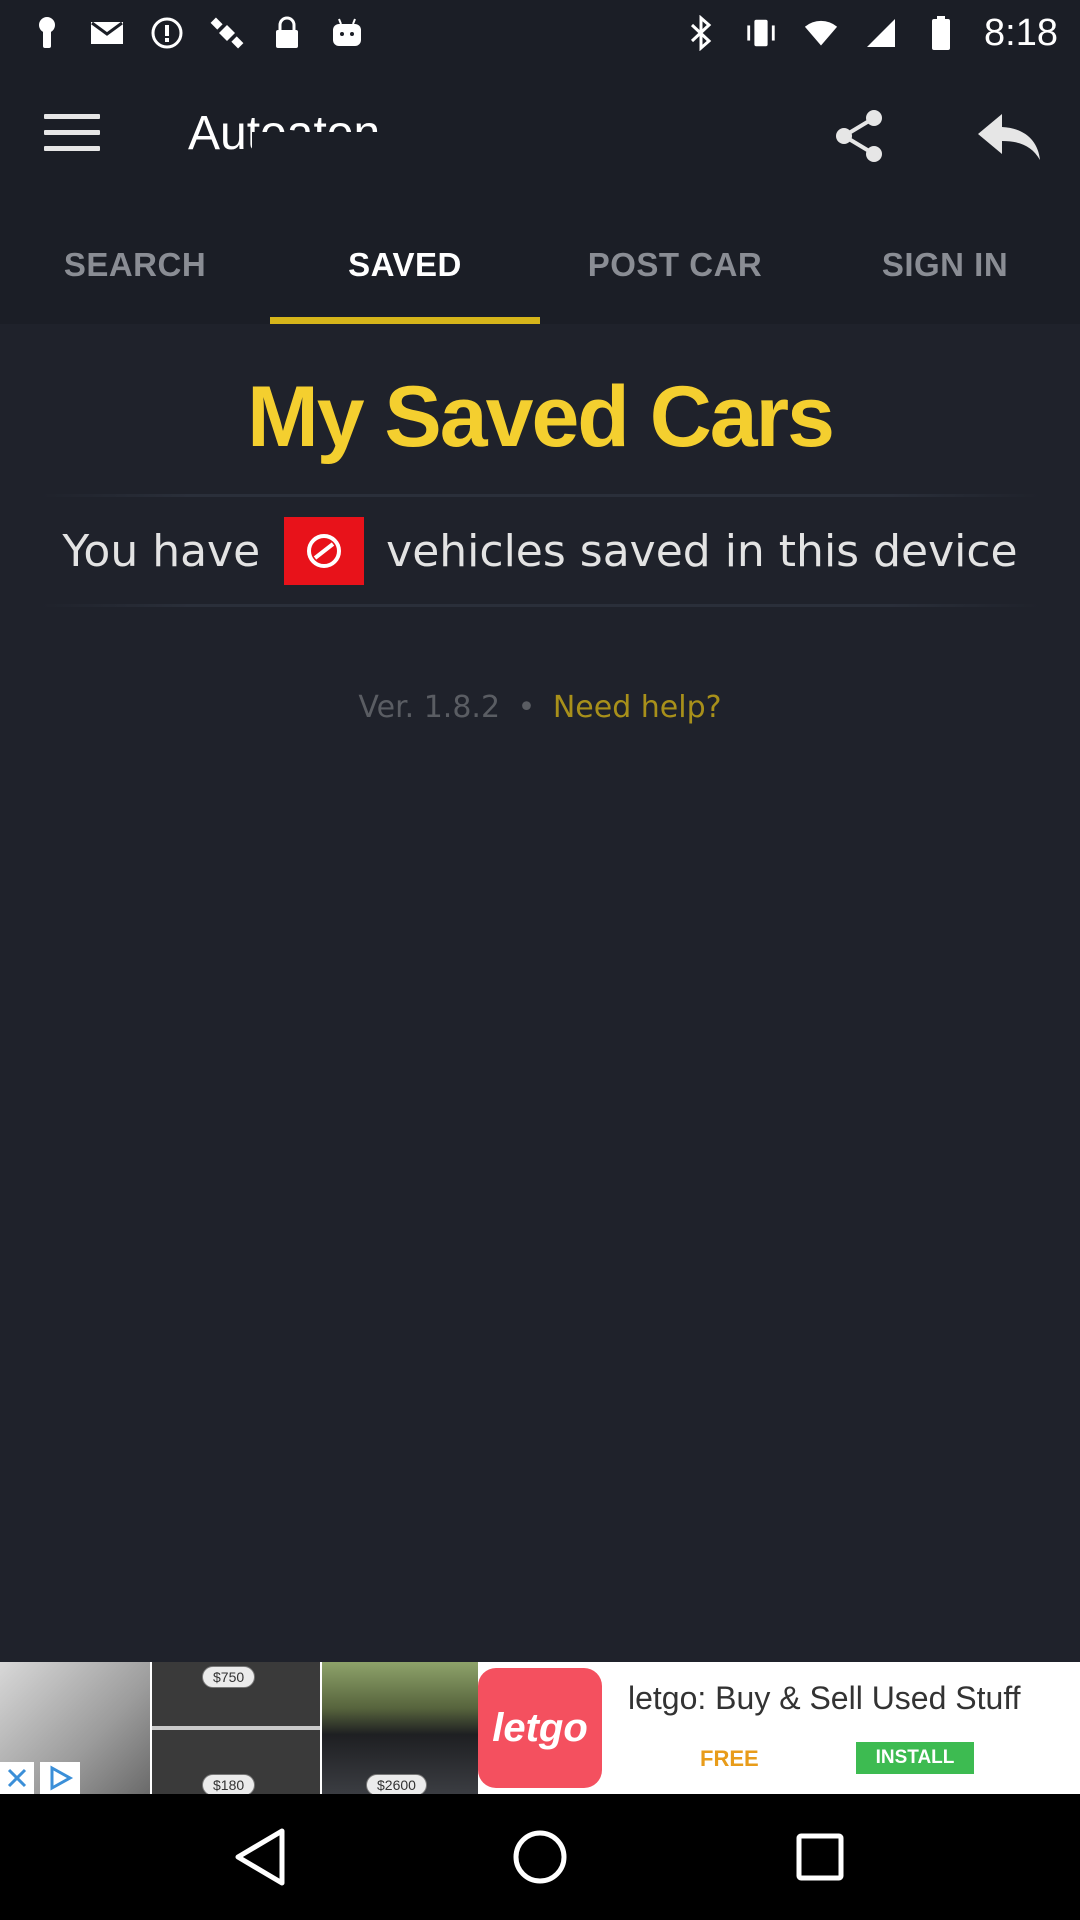  Describe the element at coordinates (761, 33) in the screenshot. I see `vibrate-icon` at that location.